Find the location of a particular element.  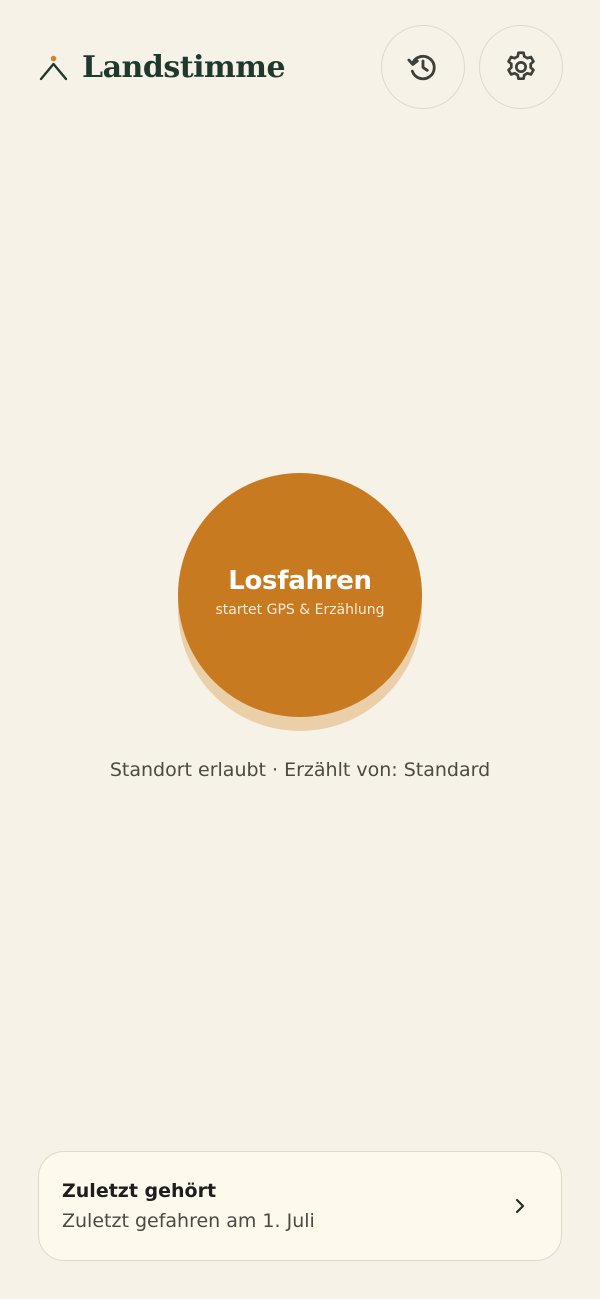

start-button-sublabel: startet GPS & Erzählung is located at coordinates (300, 610).